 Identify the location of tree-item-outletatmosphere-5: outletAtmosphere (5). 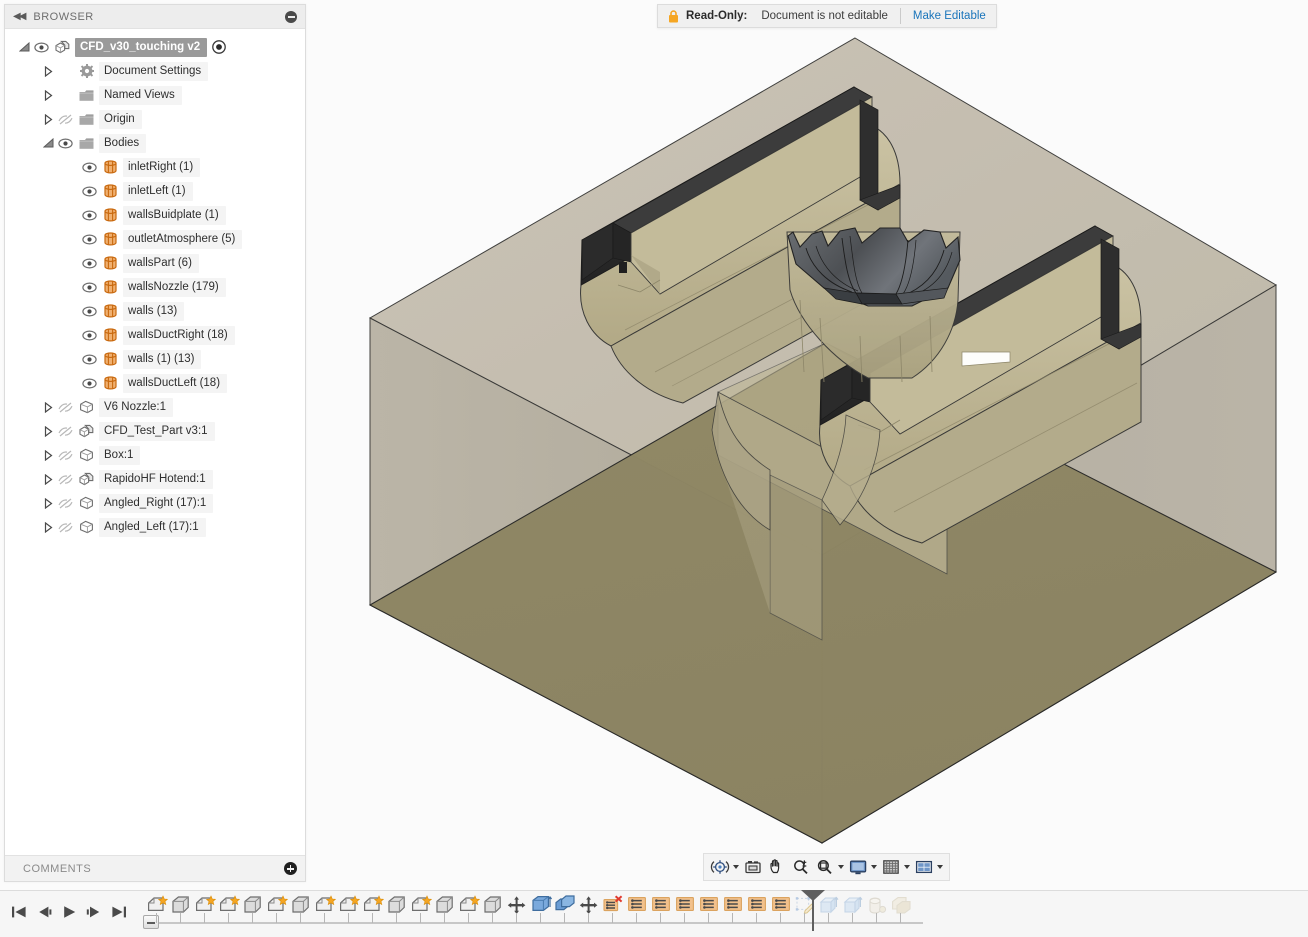
(155, 239).